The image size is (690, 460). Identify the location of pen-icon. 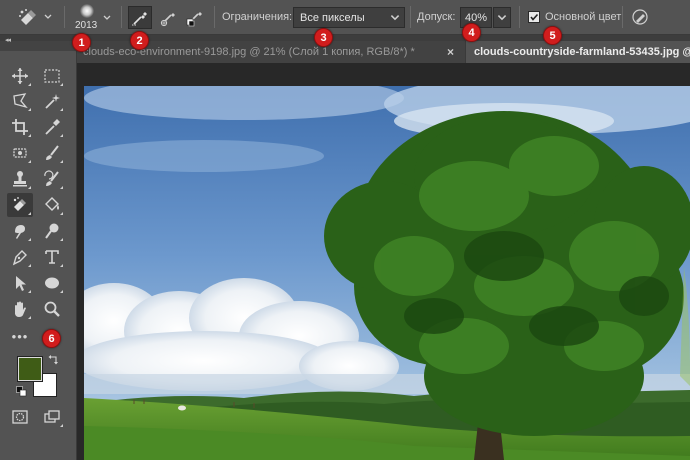
(19, 258).